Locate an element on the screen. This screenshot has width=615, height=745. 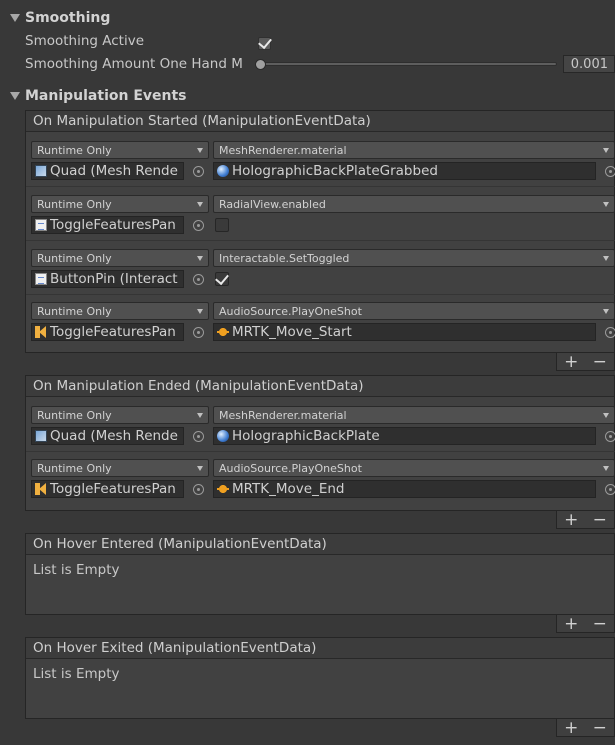
argument-object-field: HolographicBackPlateGrabbed is located at coordinates (404, 171).